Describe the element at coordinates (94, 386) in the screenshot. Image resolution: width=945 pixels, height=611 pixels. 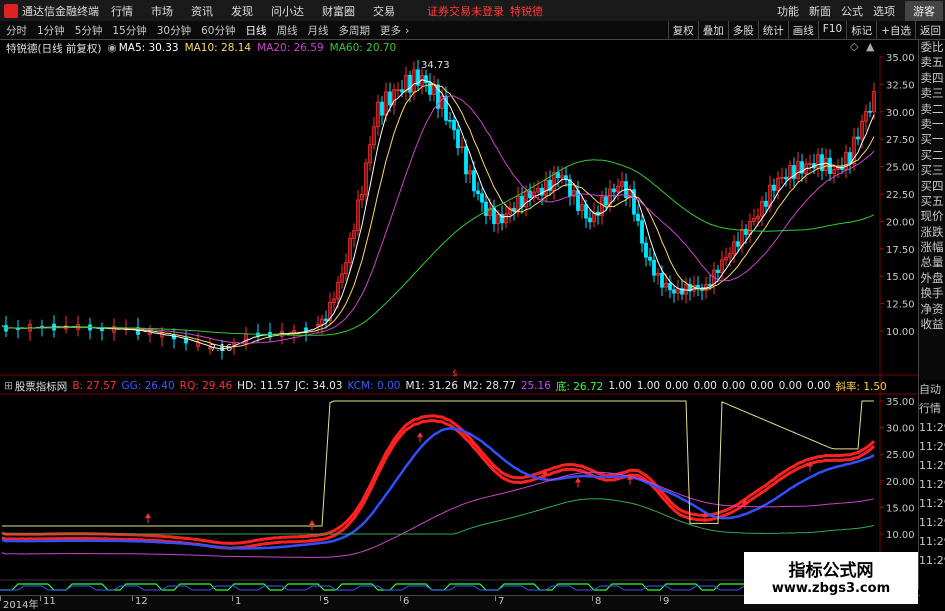
I see `indicator-value-0: B: 27.57` at that location.